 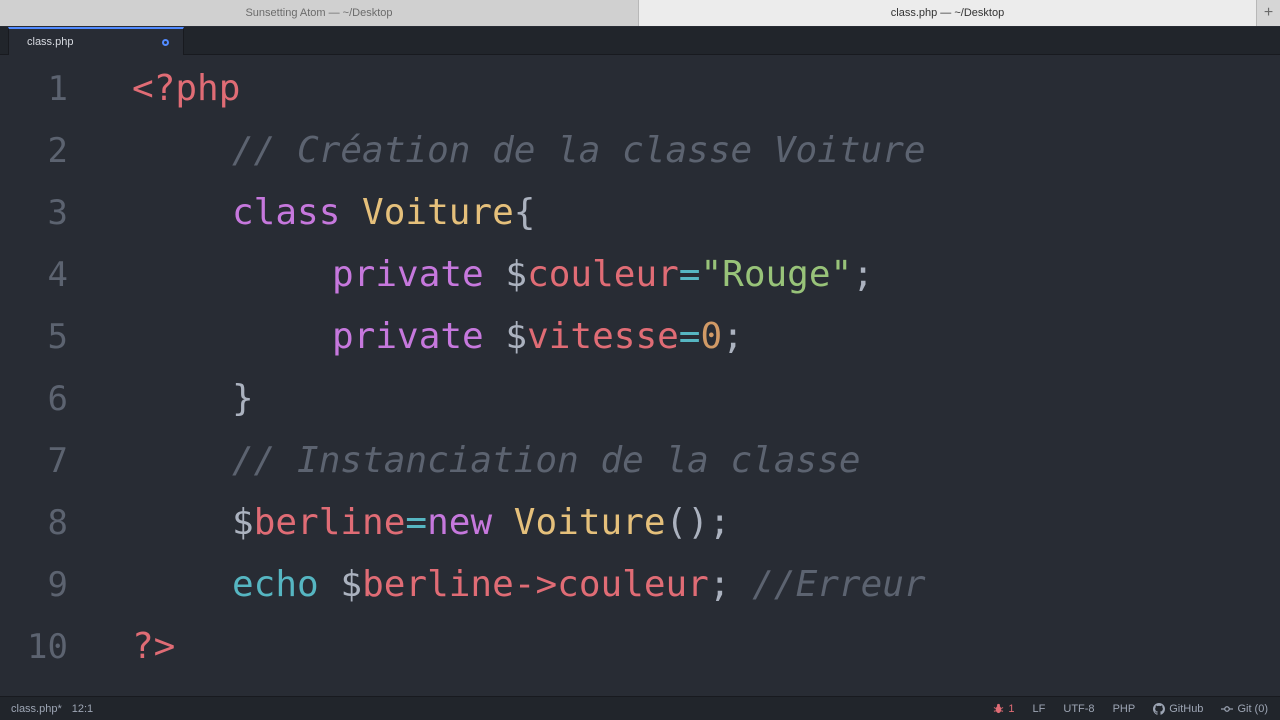 What do you see at coordinates (319, 13) in the screenshot?
I see `window-tab-sunsetting-atom: Sunsetting Atom — ~/Desktop` at bounding box center [319, 13].